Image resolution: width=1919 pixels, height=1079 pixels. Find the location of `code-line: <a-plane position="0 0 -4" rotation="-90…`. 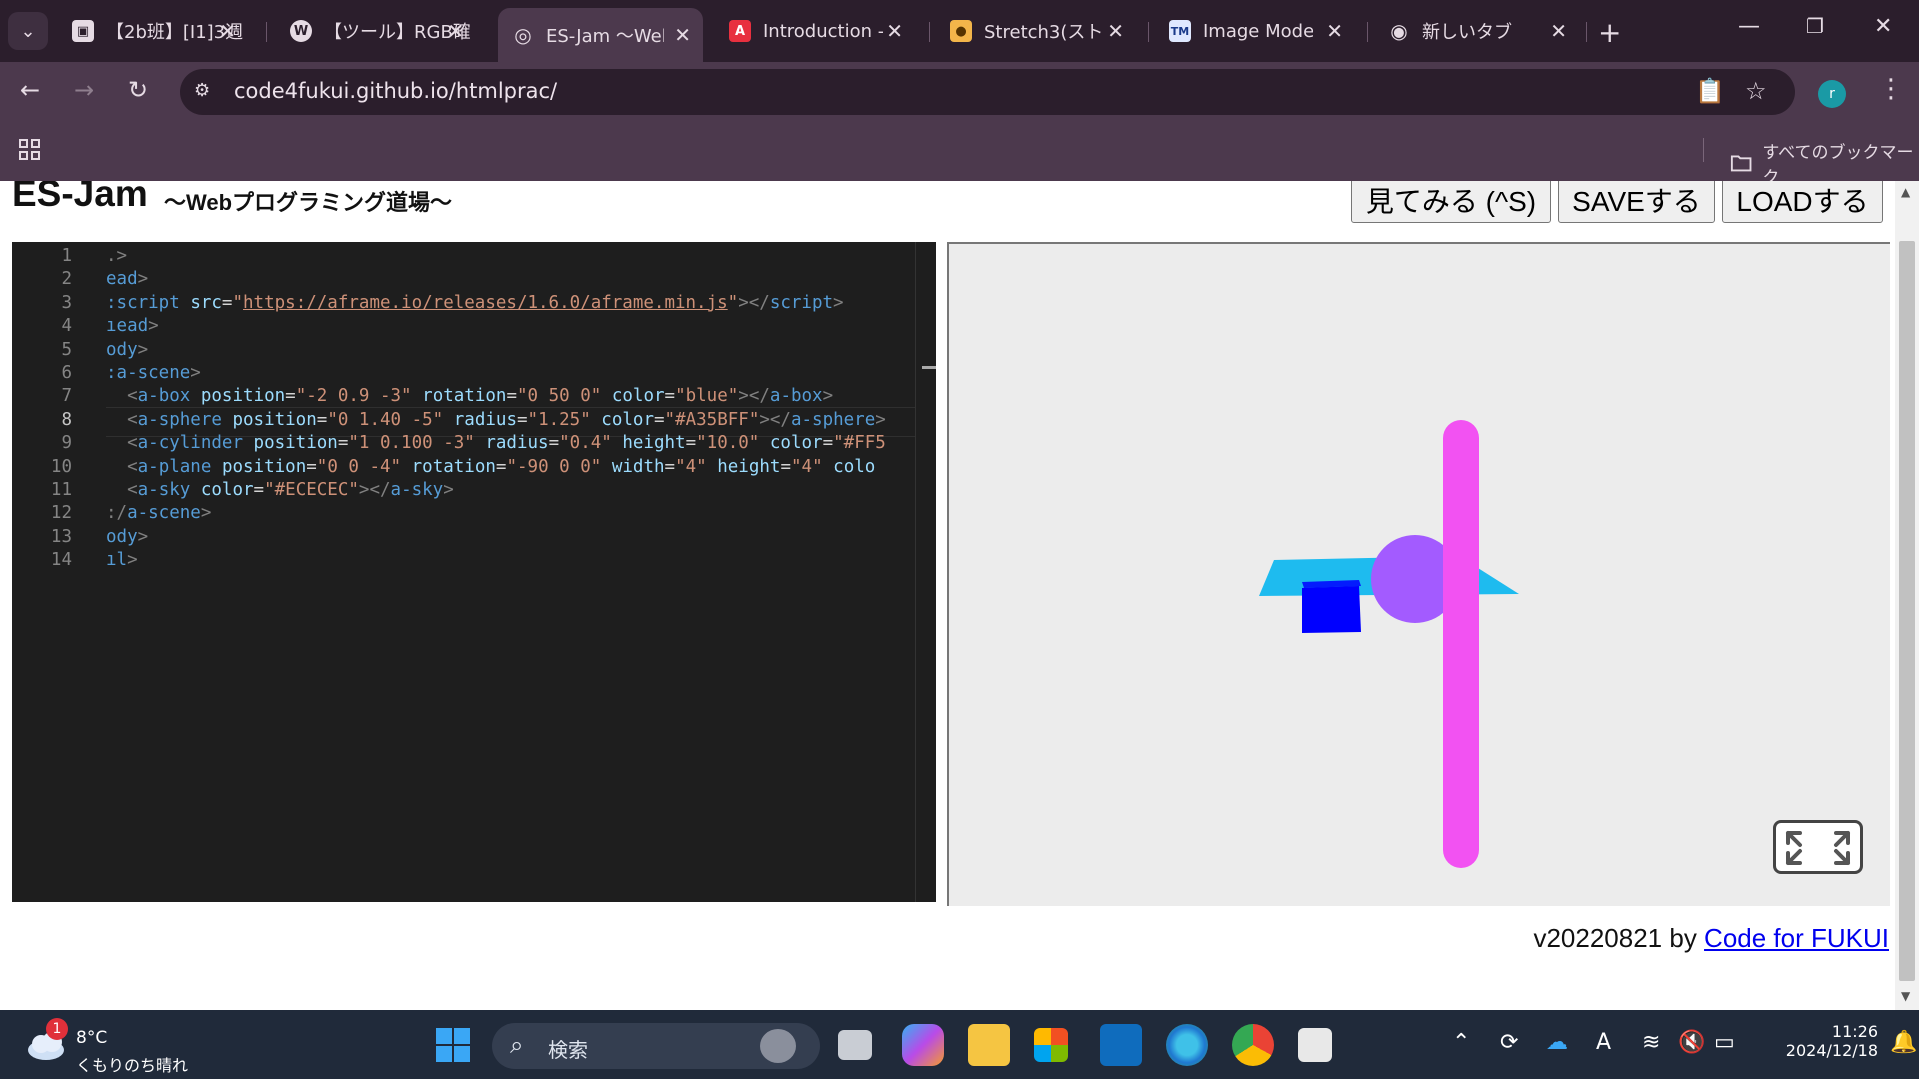

code-line: <a-plane position="0 0 -4" rotation="-90… is located at coordinates (490, 467).